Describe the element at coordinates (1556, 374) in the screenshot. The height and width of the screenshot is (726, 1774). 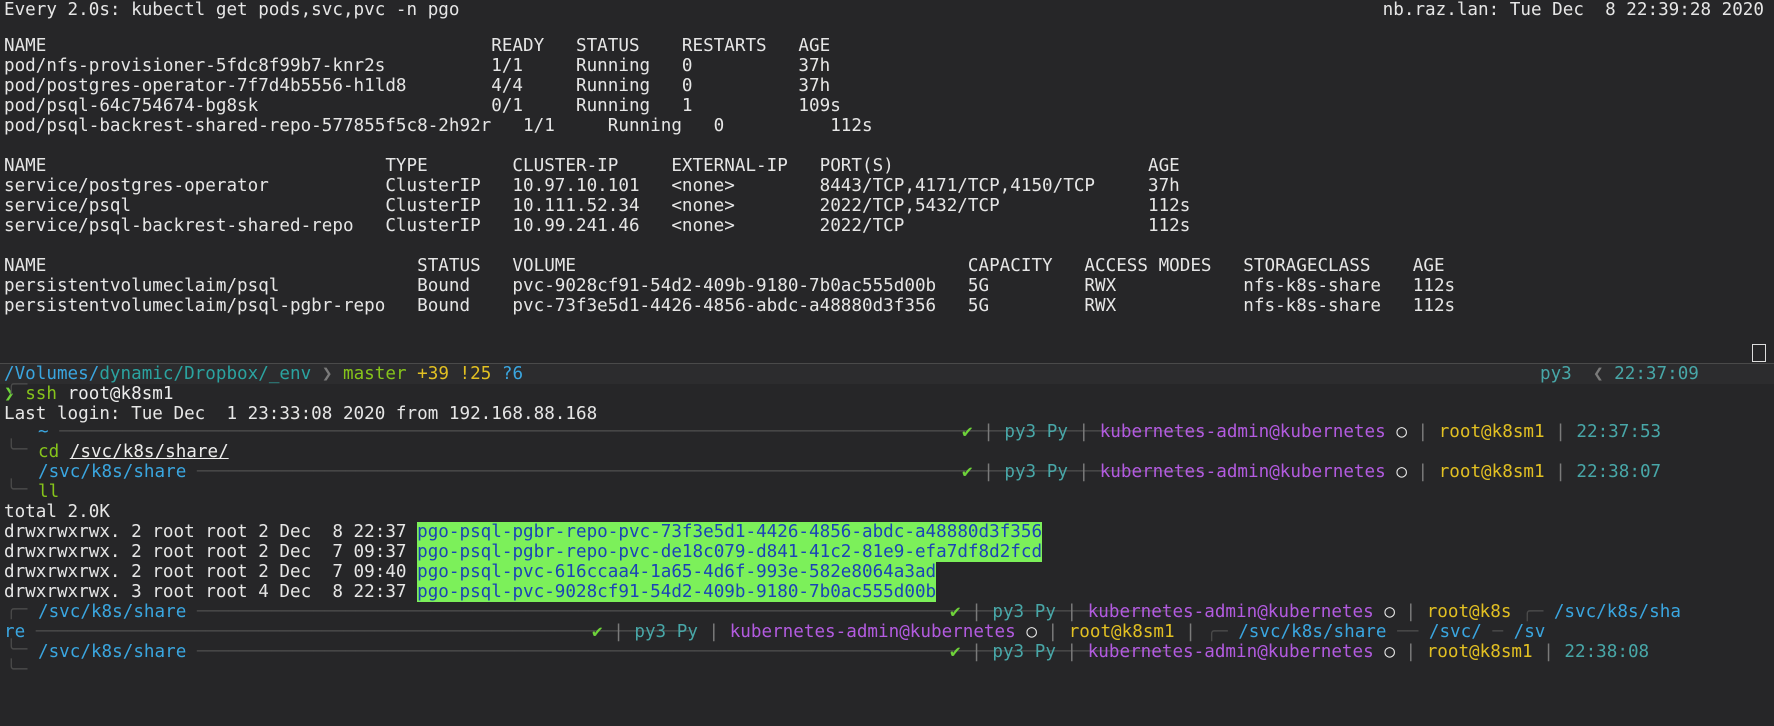
I see `env-label: py3` at that location.